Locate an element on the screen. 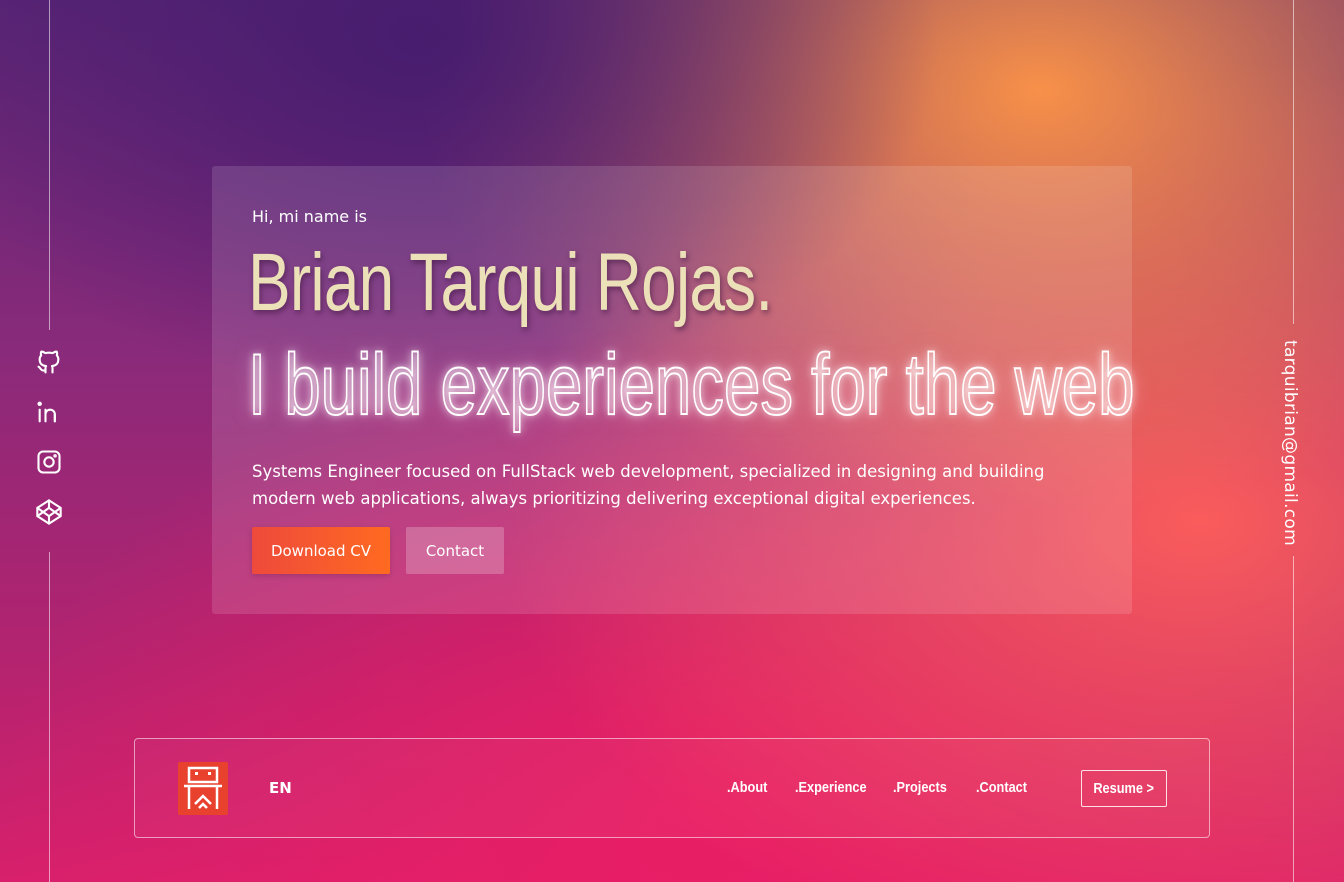  download-cv-button: Download CV is located at coordinates (321, 550).